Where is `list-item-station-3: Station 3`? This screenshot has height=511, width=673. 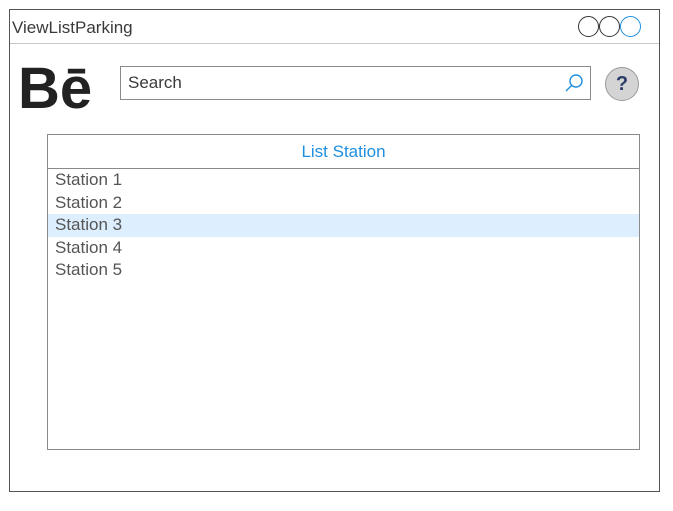
list-item-station-3: Station 3 is located at coordinates (343, 225).